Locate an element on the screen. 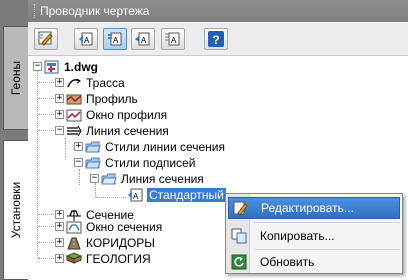 The height and width of the screenshot is (280, 408). tree-item-label-selected: Стандартный is located at coordinates (186, 195).